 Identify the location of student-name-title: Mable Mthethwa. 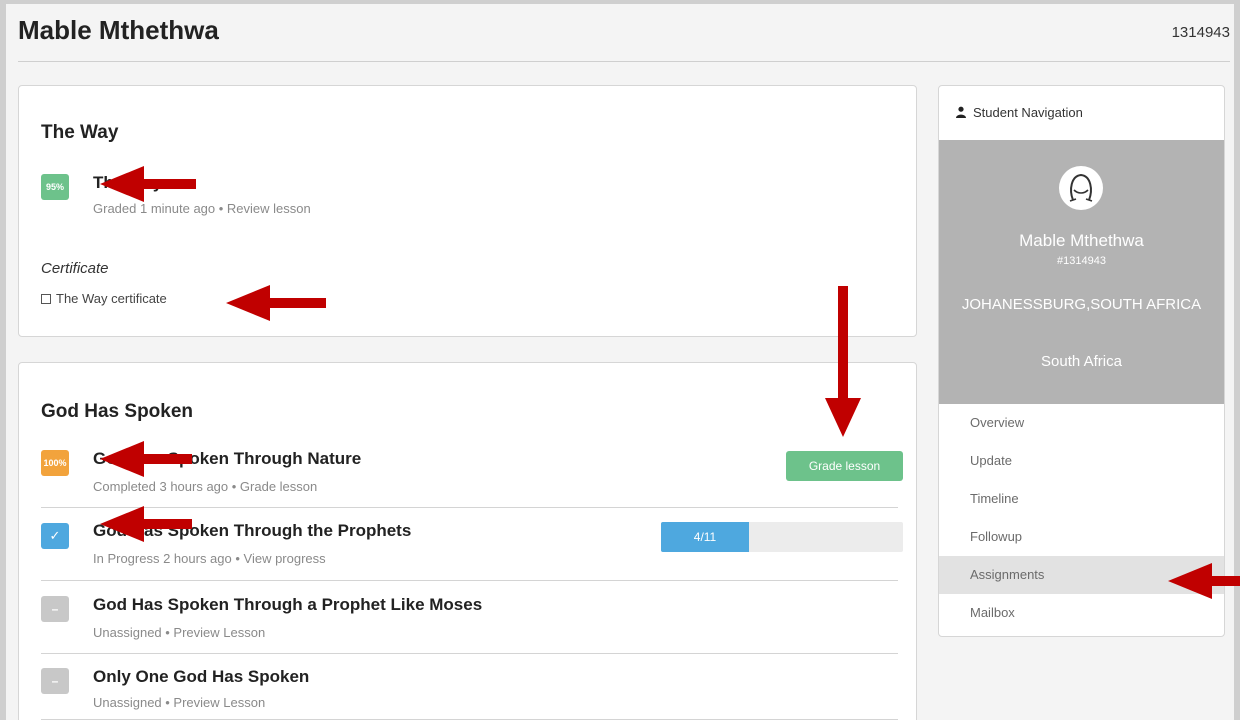
(118, 30).